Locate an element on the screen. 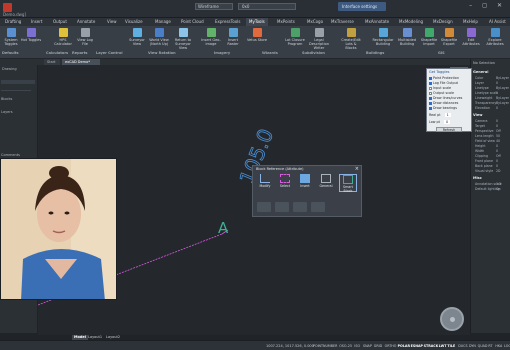  tab-mxhelp: MxHelp is located at coordinates (470, 22).